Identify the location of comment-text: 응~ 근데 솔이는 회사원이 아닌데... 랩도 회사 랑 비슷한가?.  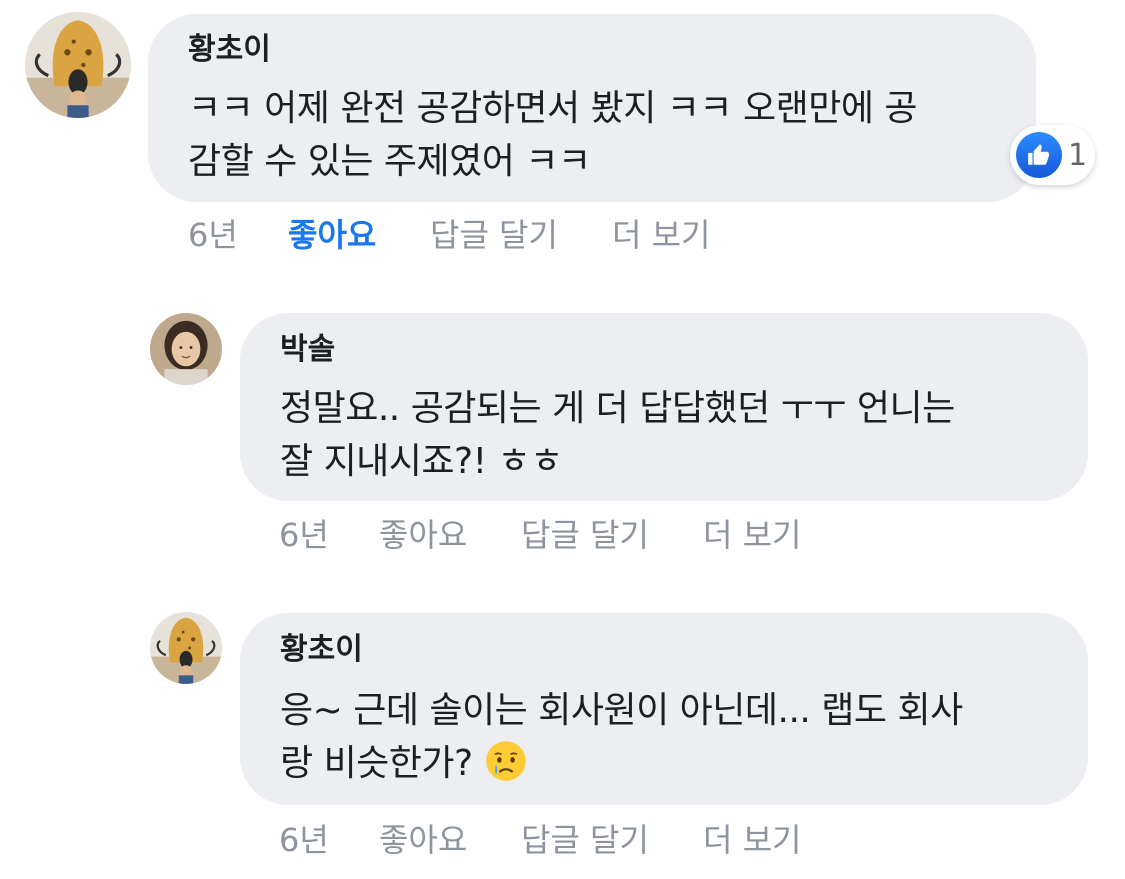
(621, 737).